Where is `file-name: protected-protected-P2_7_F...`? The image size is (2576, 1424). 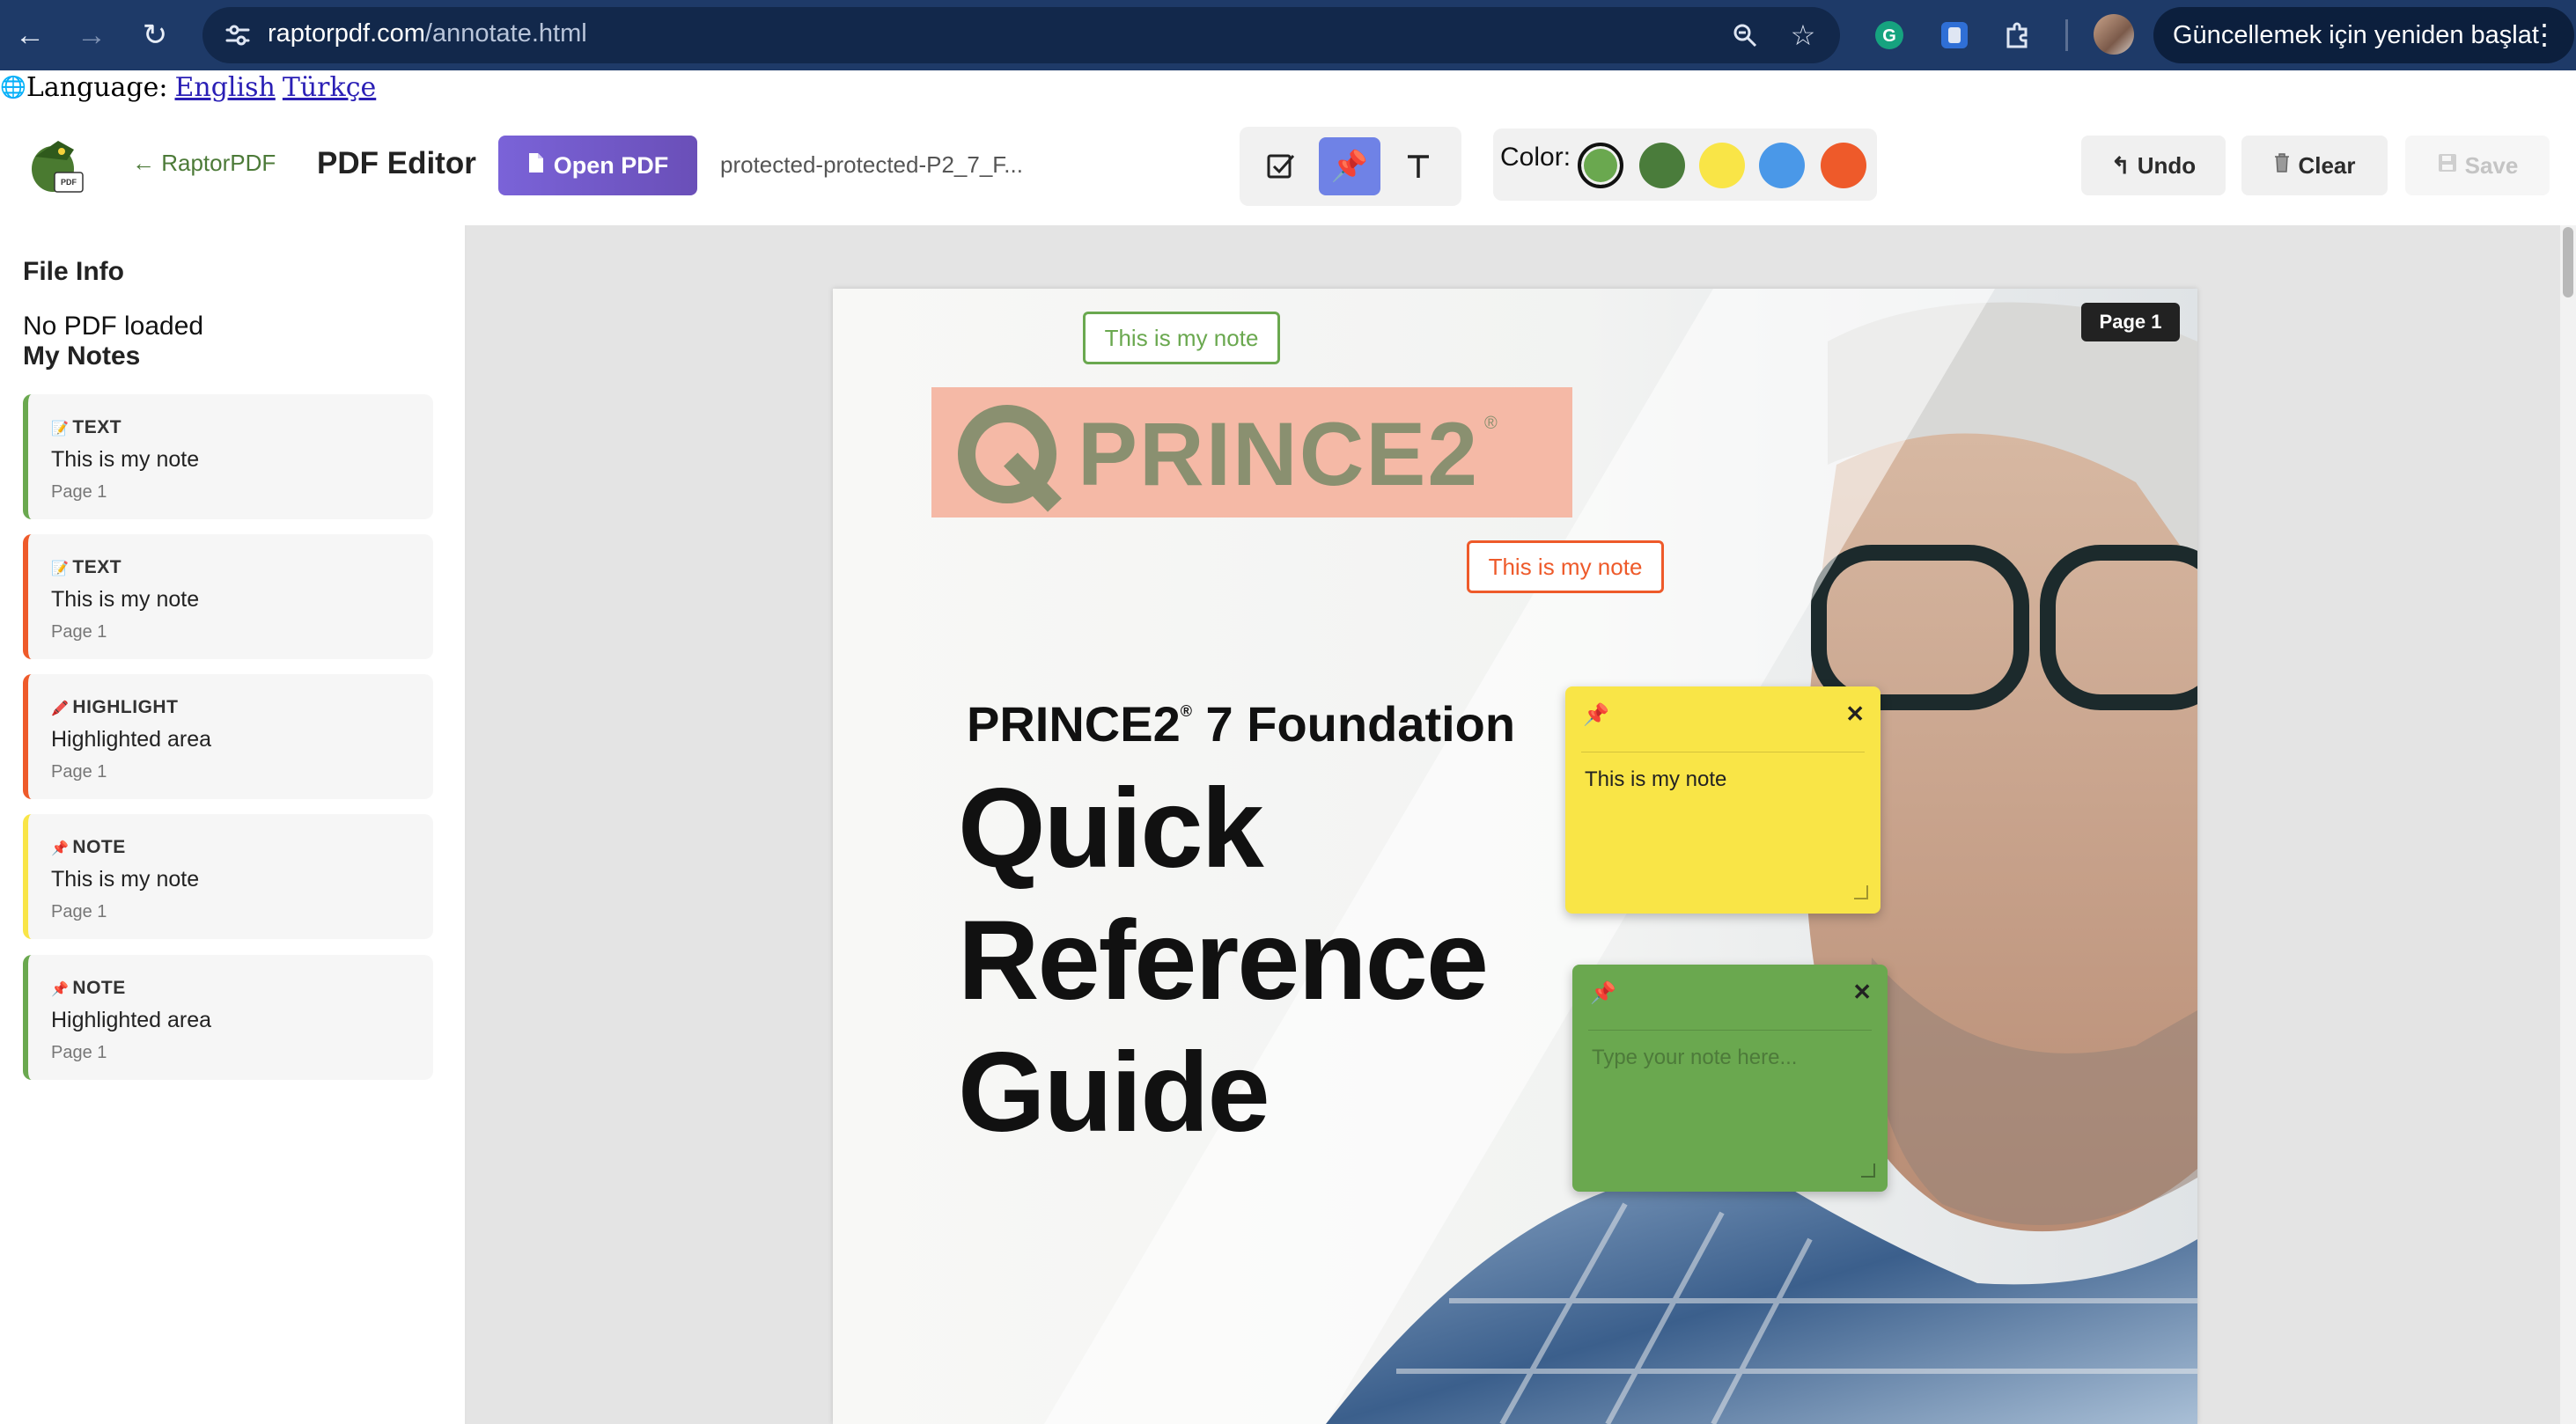
file-name: protected-protected-P2_7_F... is located at coordinates (872, 164).